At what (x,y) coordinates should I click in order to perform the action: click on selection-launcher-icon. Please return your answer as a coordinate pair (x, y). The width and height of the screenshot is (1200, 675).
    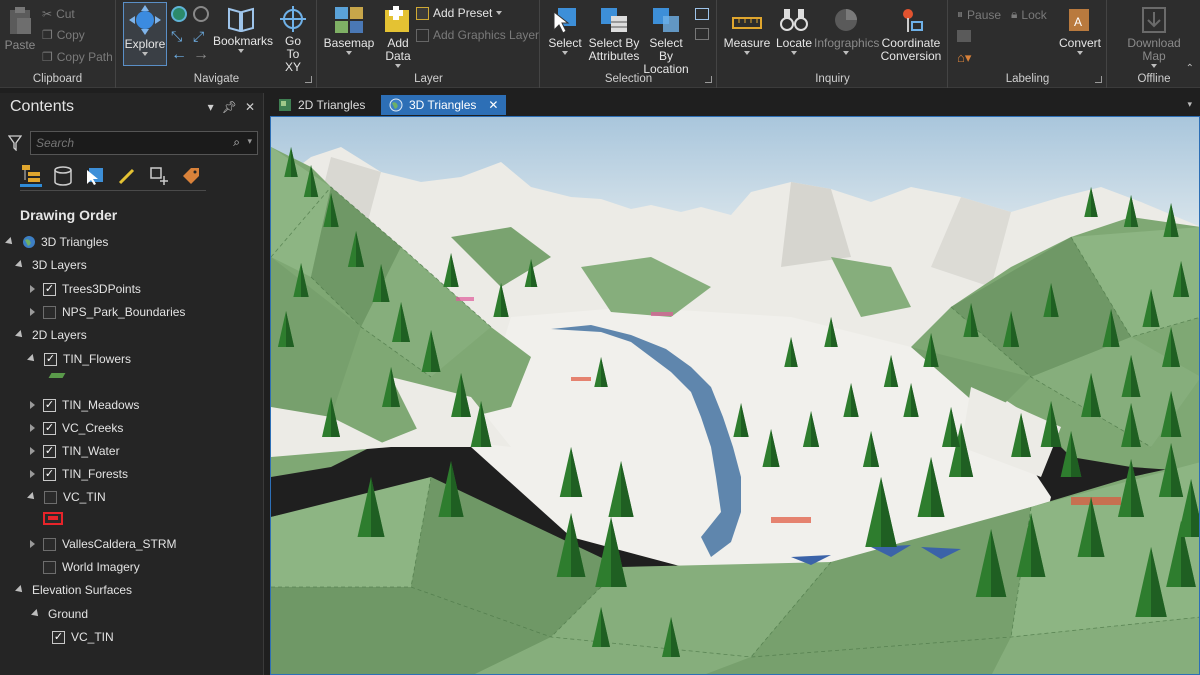
    Looking at the image, I should click on (708, 79).